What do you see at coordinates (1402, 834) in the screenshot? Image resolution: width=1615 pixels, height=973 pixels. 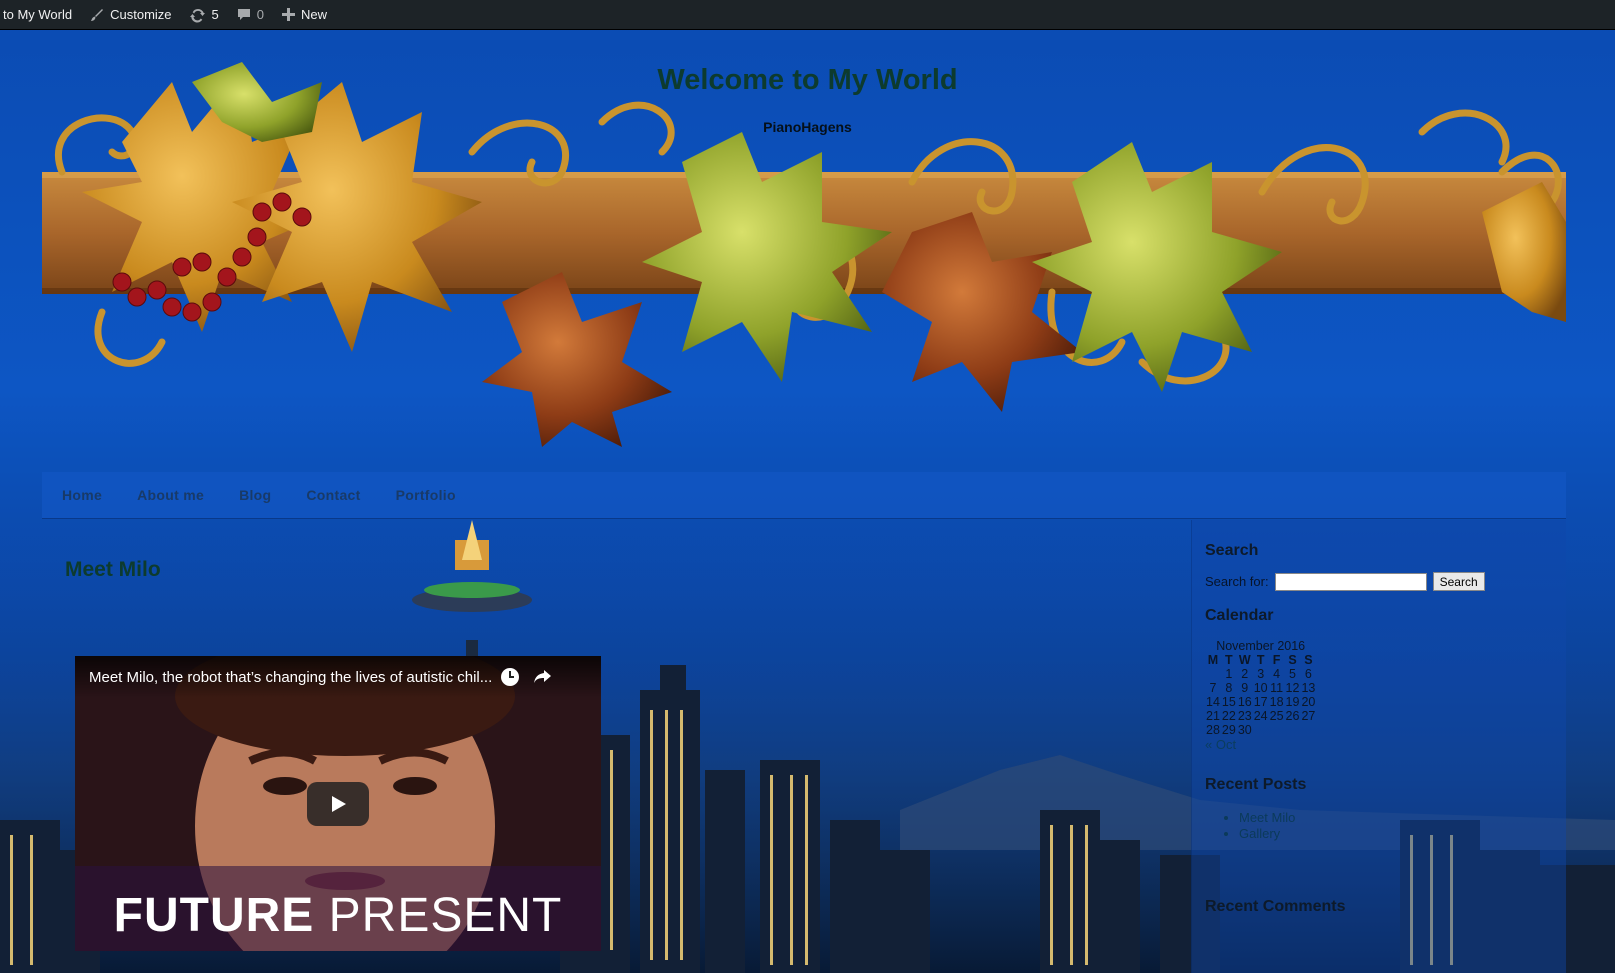 I see `recent-post-item: Gallery` at bounding box center [1402, 834].